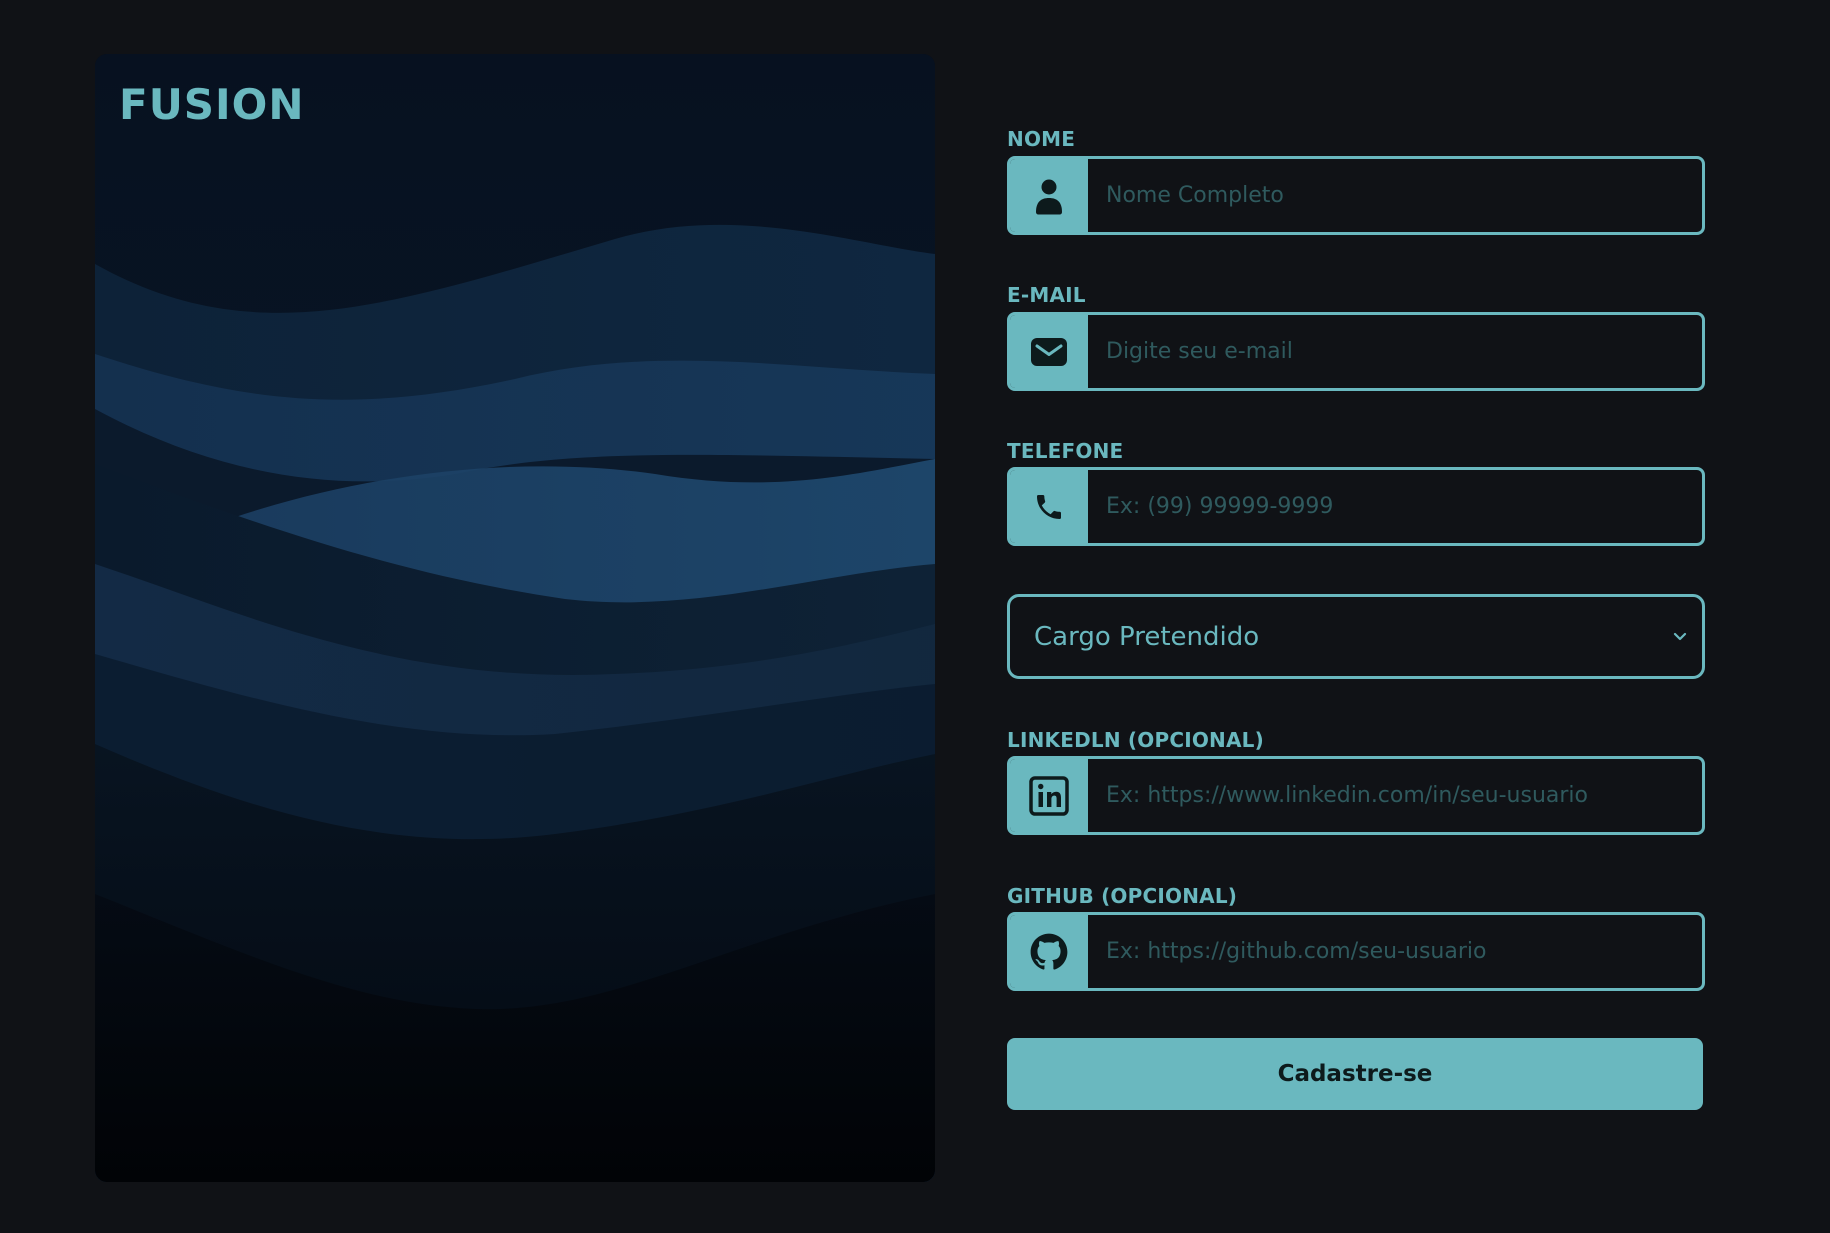 This screenshot has height=1233, width=1830. Describe the element at coordinates (1395, 351) in the screenshot. I see `email-input` at that location.